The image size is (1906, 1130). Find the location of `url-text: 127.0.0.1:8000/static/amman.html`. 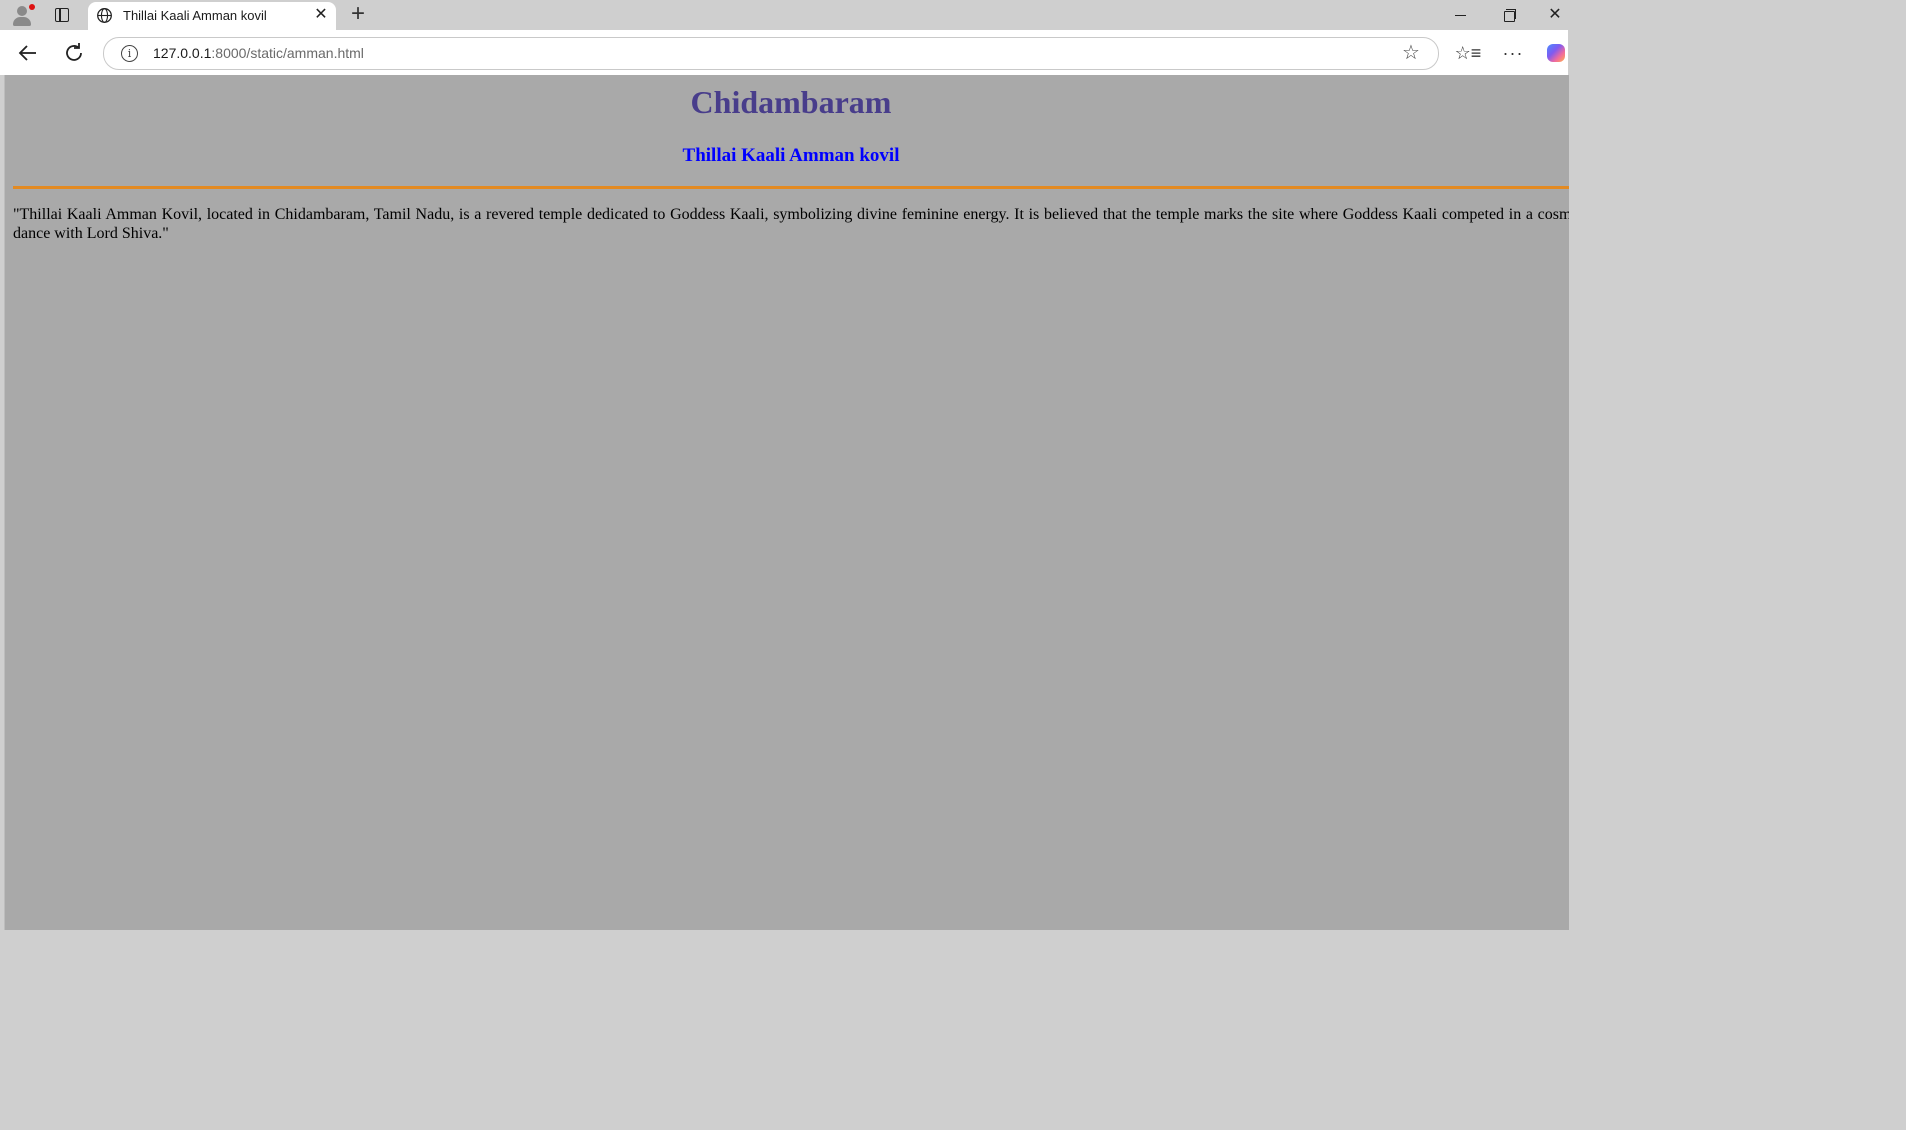

url-text: 127.0.0.1:8000/static/amman.html is located at coordinates (258, 53).